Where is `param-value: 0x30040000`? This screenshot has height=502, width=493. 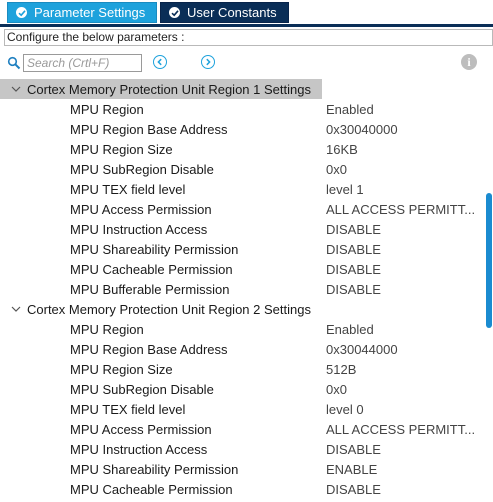
param-value: 0x30040000 is located at coordinates (362, 129).